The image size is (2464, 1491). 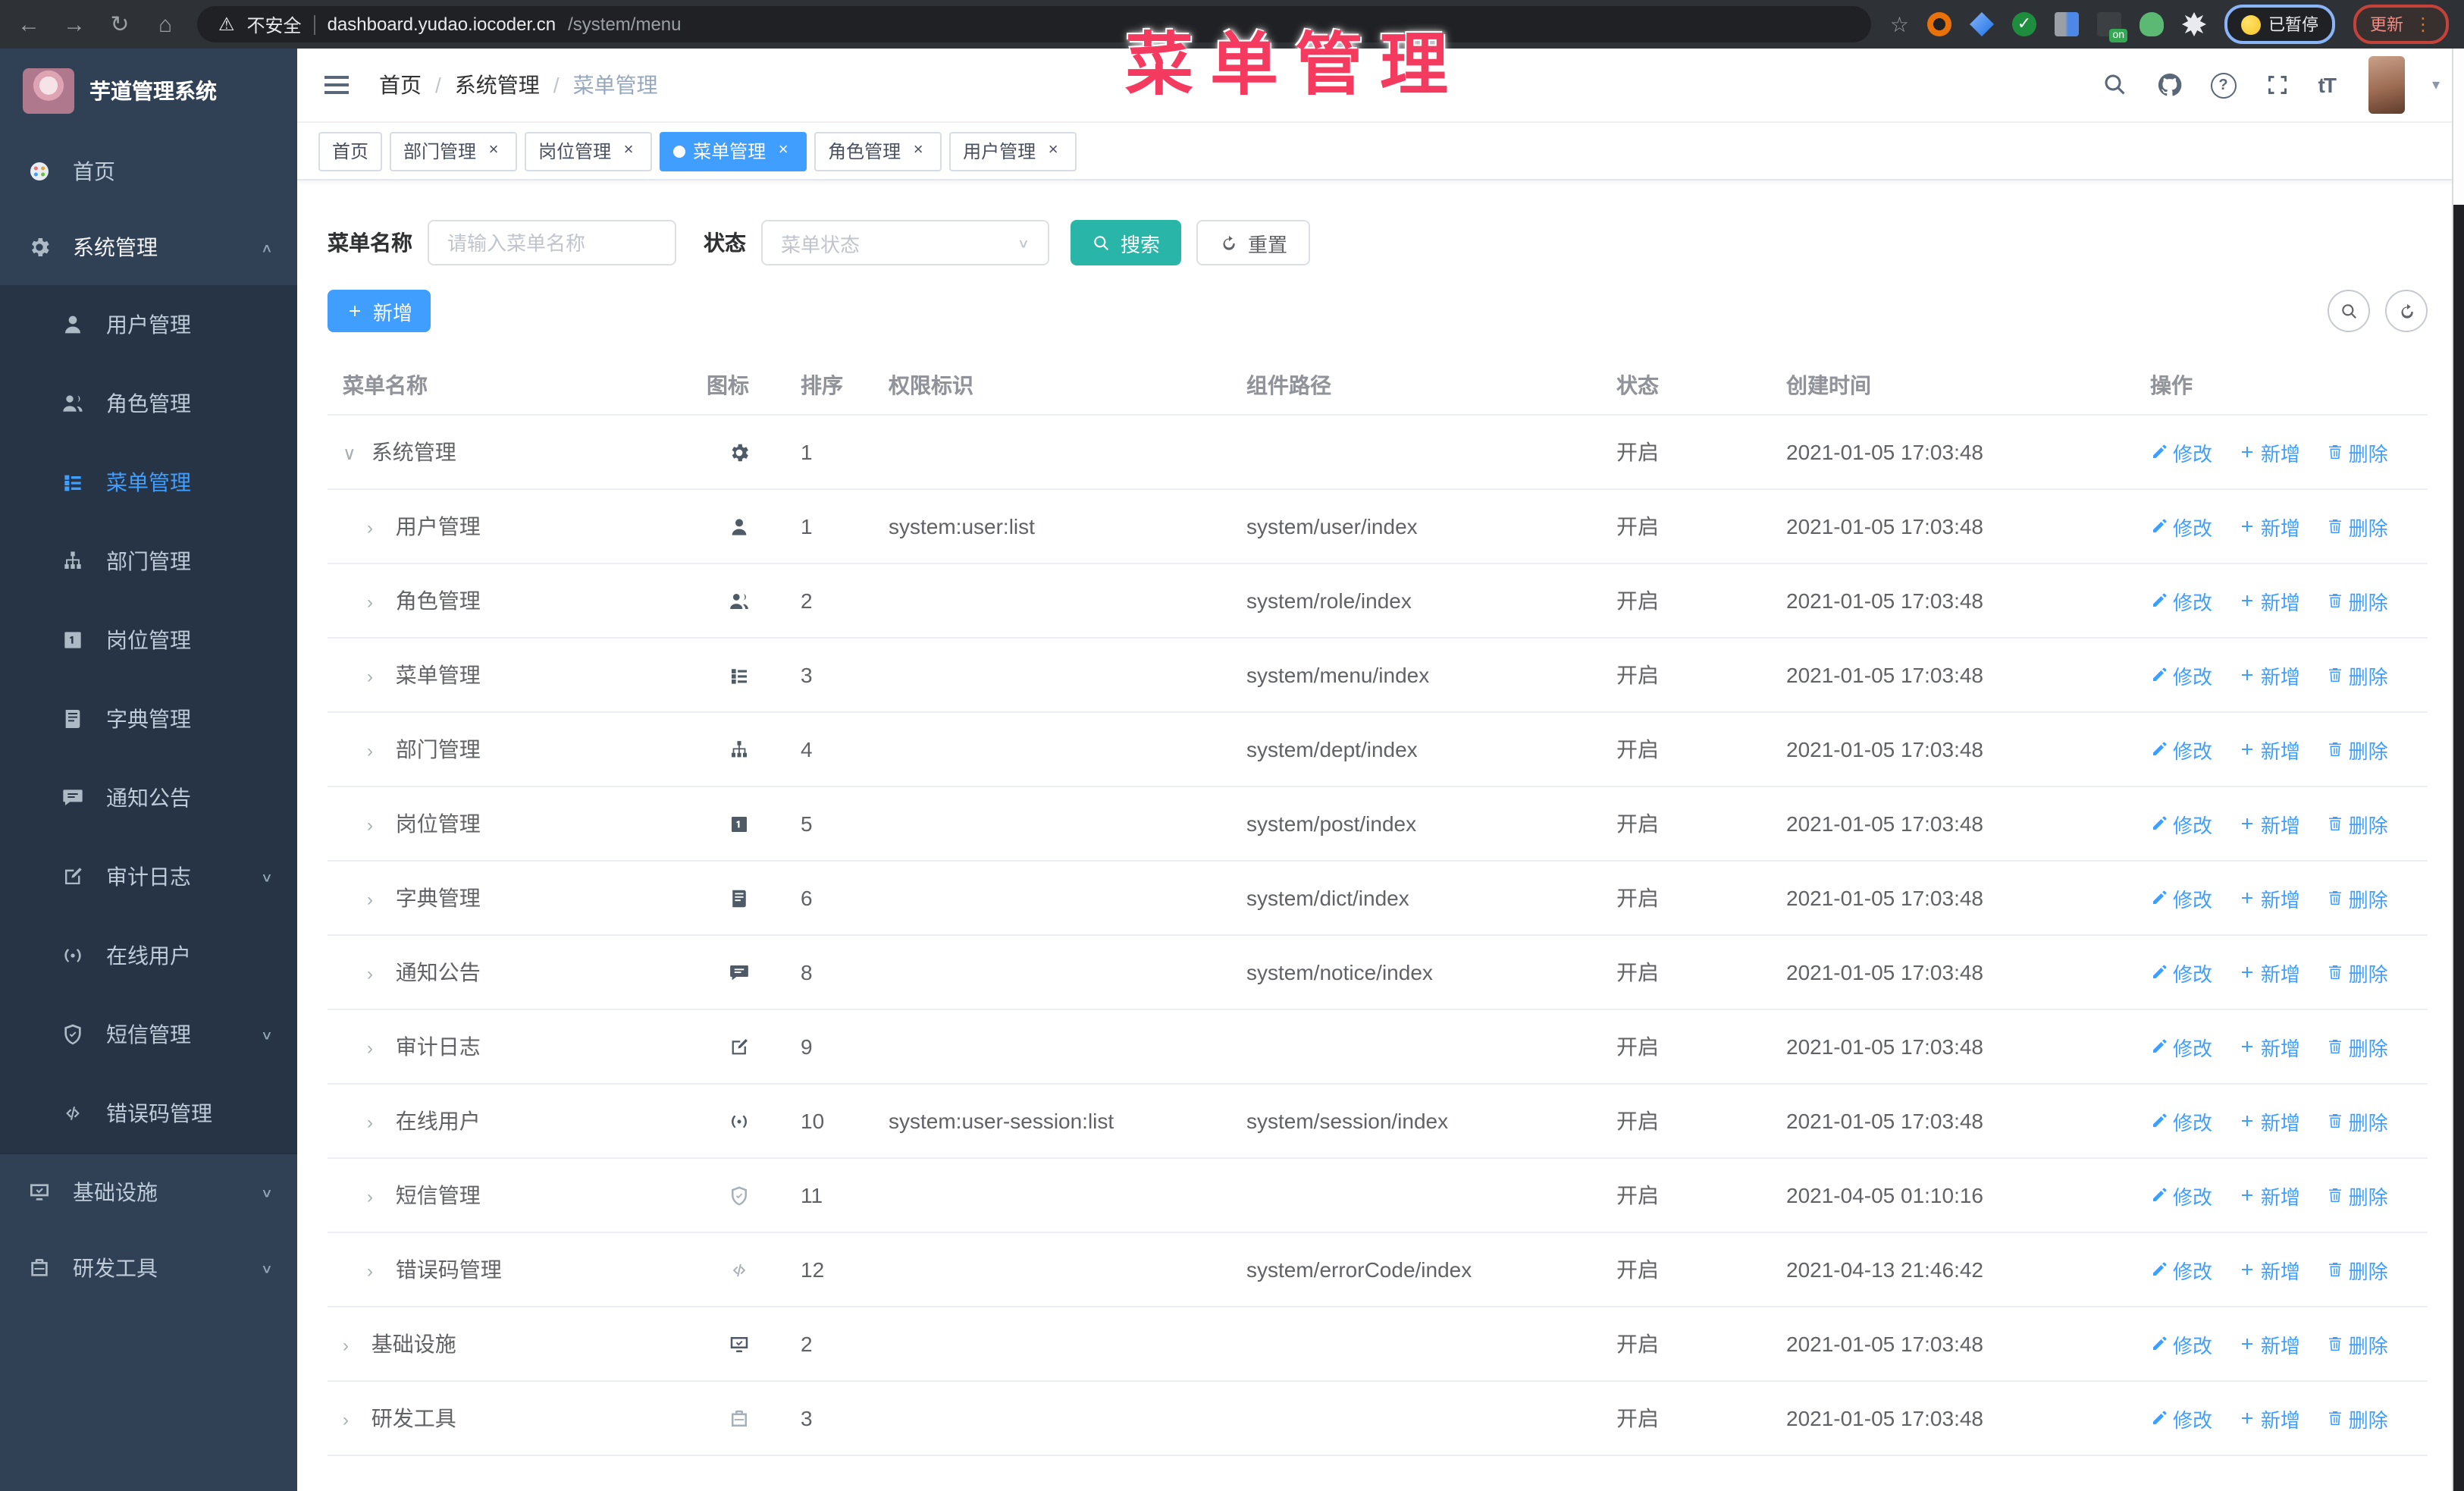 I want to click on profile-paused-chip: 已暂停, so click(x=2280, y=24).